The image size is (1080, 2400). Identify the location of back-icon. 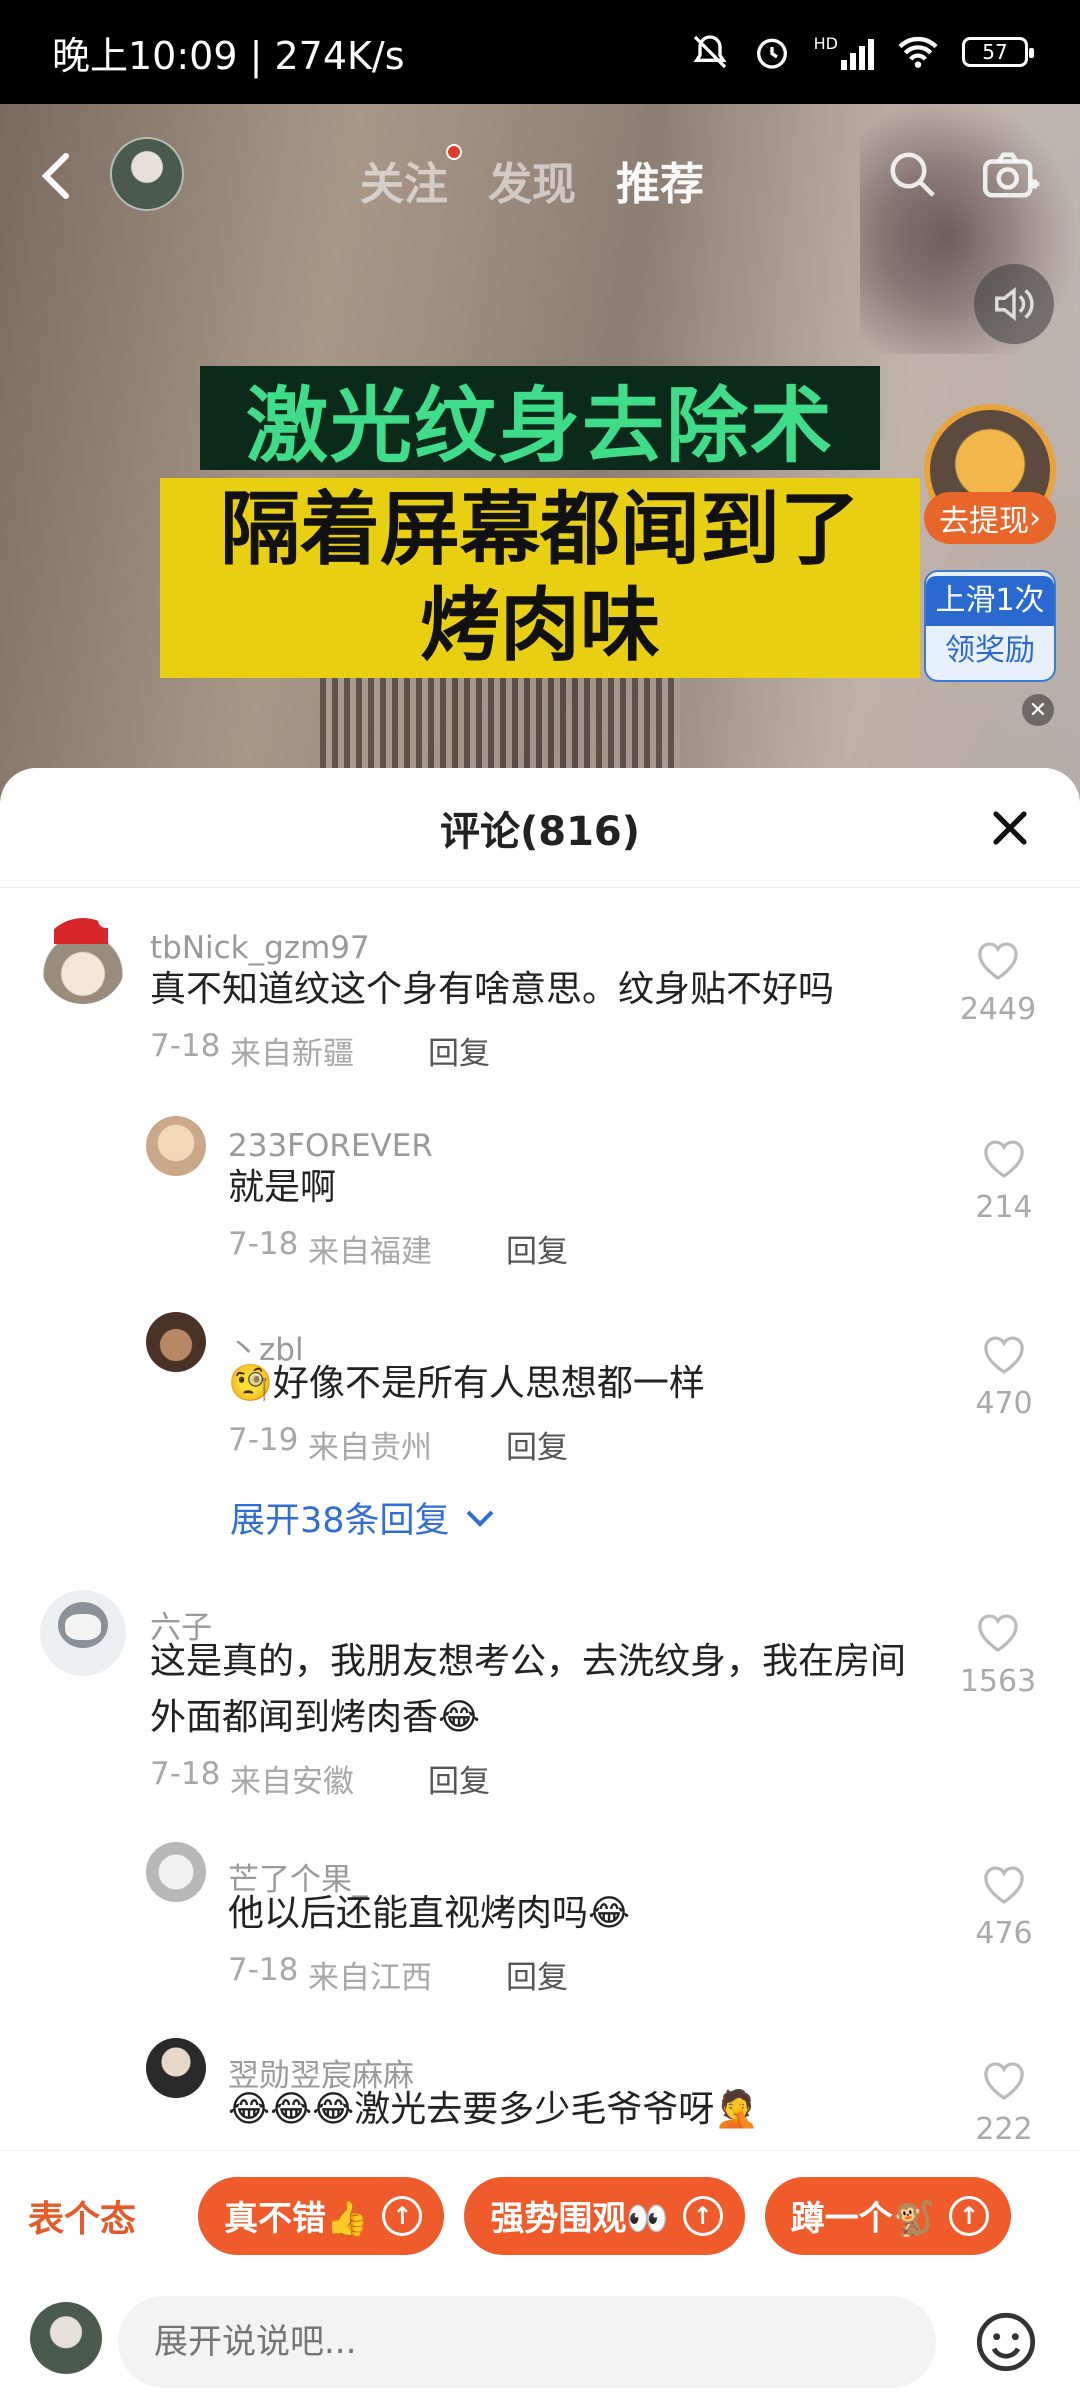
(56, 176).